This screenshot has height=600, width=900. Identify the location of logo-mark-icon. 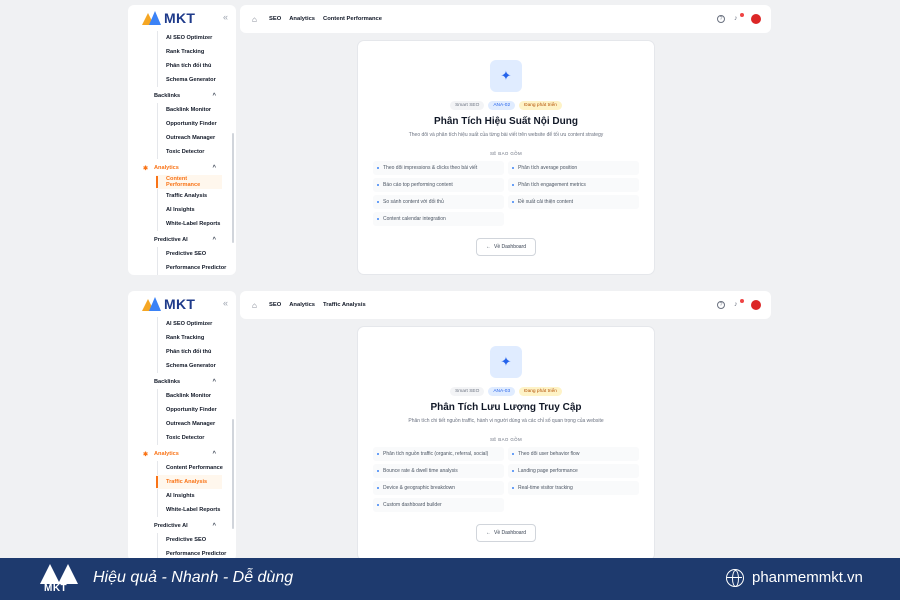
(152, 304).